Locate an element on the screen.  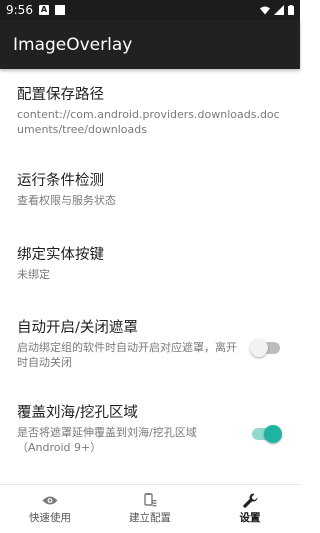
nav-quick-use-label: 快速使用 is located at coordinates (50, 518).